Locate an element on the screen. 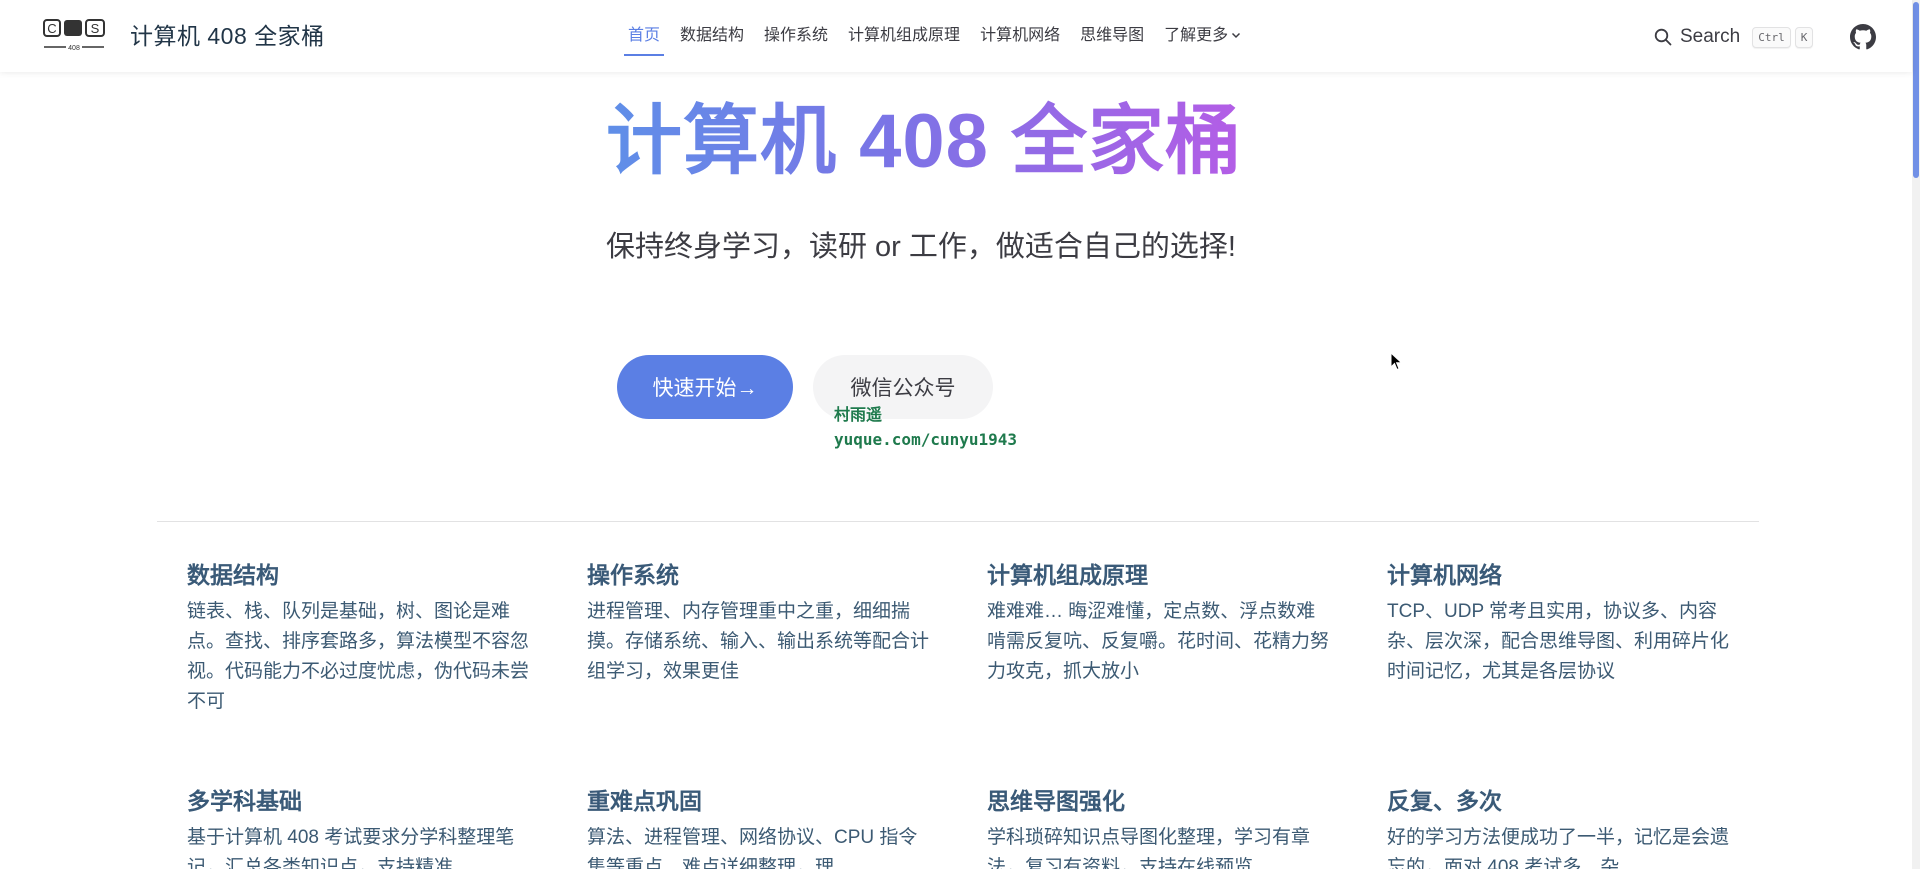  feature-card: 重难点巩固 算法、进程管理、网络协议、CPU 指令集等重点、难点详细整理，理 is located at coordinates (760, 827).